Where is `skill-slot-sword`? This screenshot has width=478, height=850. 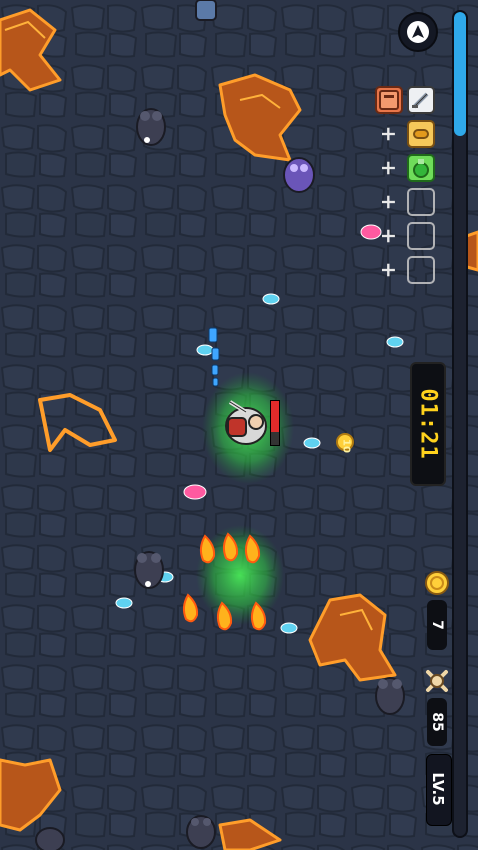
skill-slot-sword is located at coordinates (421, 100).